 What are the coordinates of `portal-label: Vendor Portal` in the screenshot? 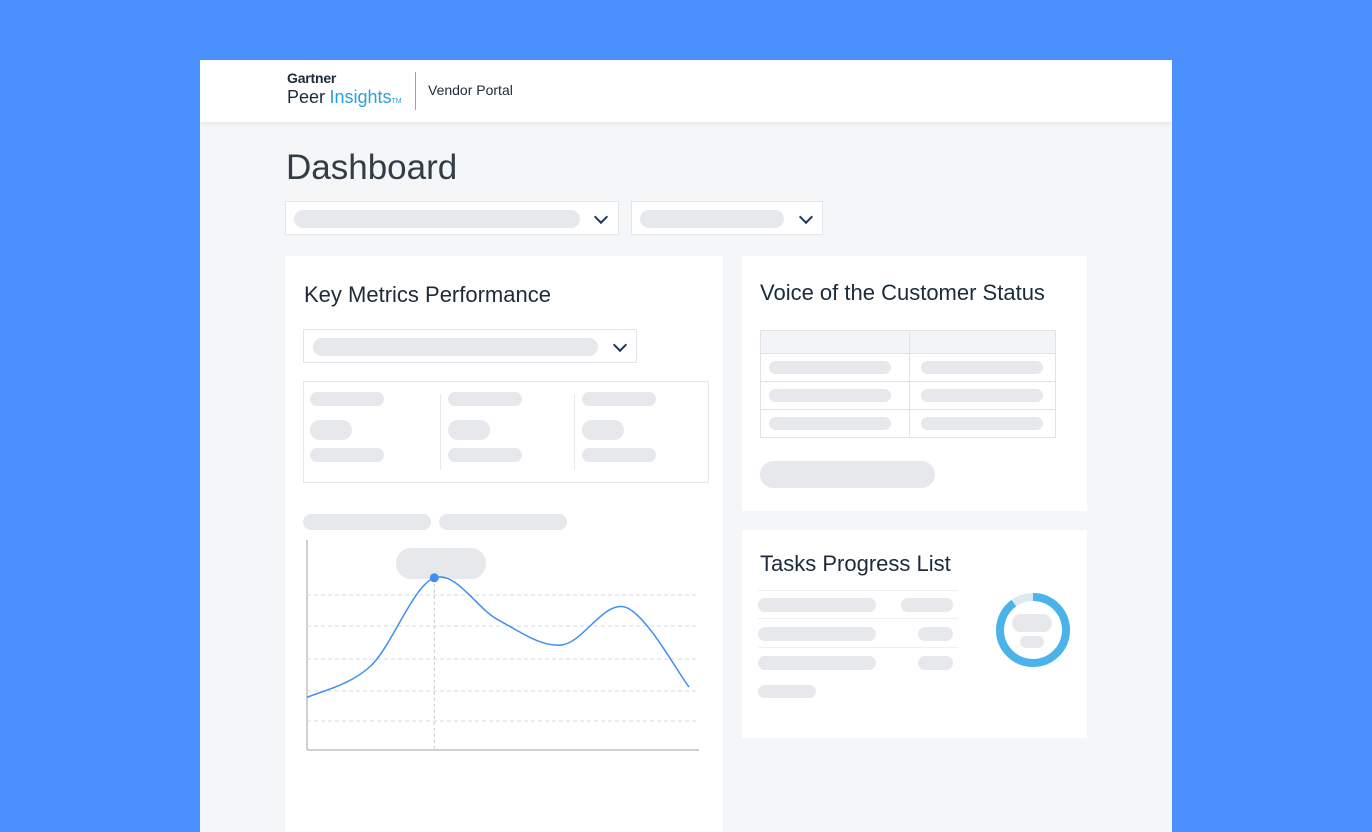 It's located at (470, 90).